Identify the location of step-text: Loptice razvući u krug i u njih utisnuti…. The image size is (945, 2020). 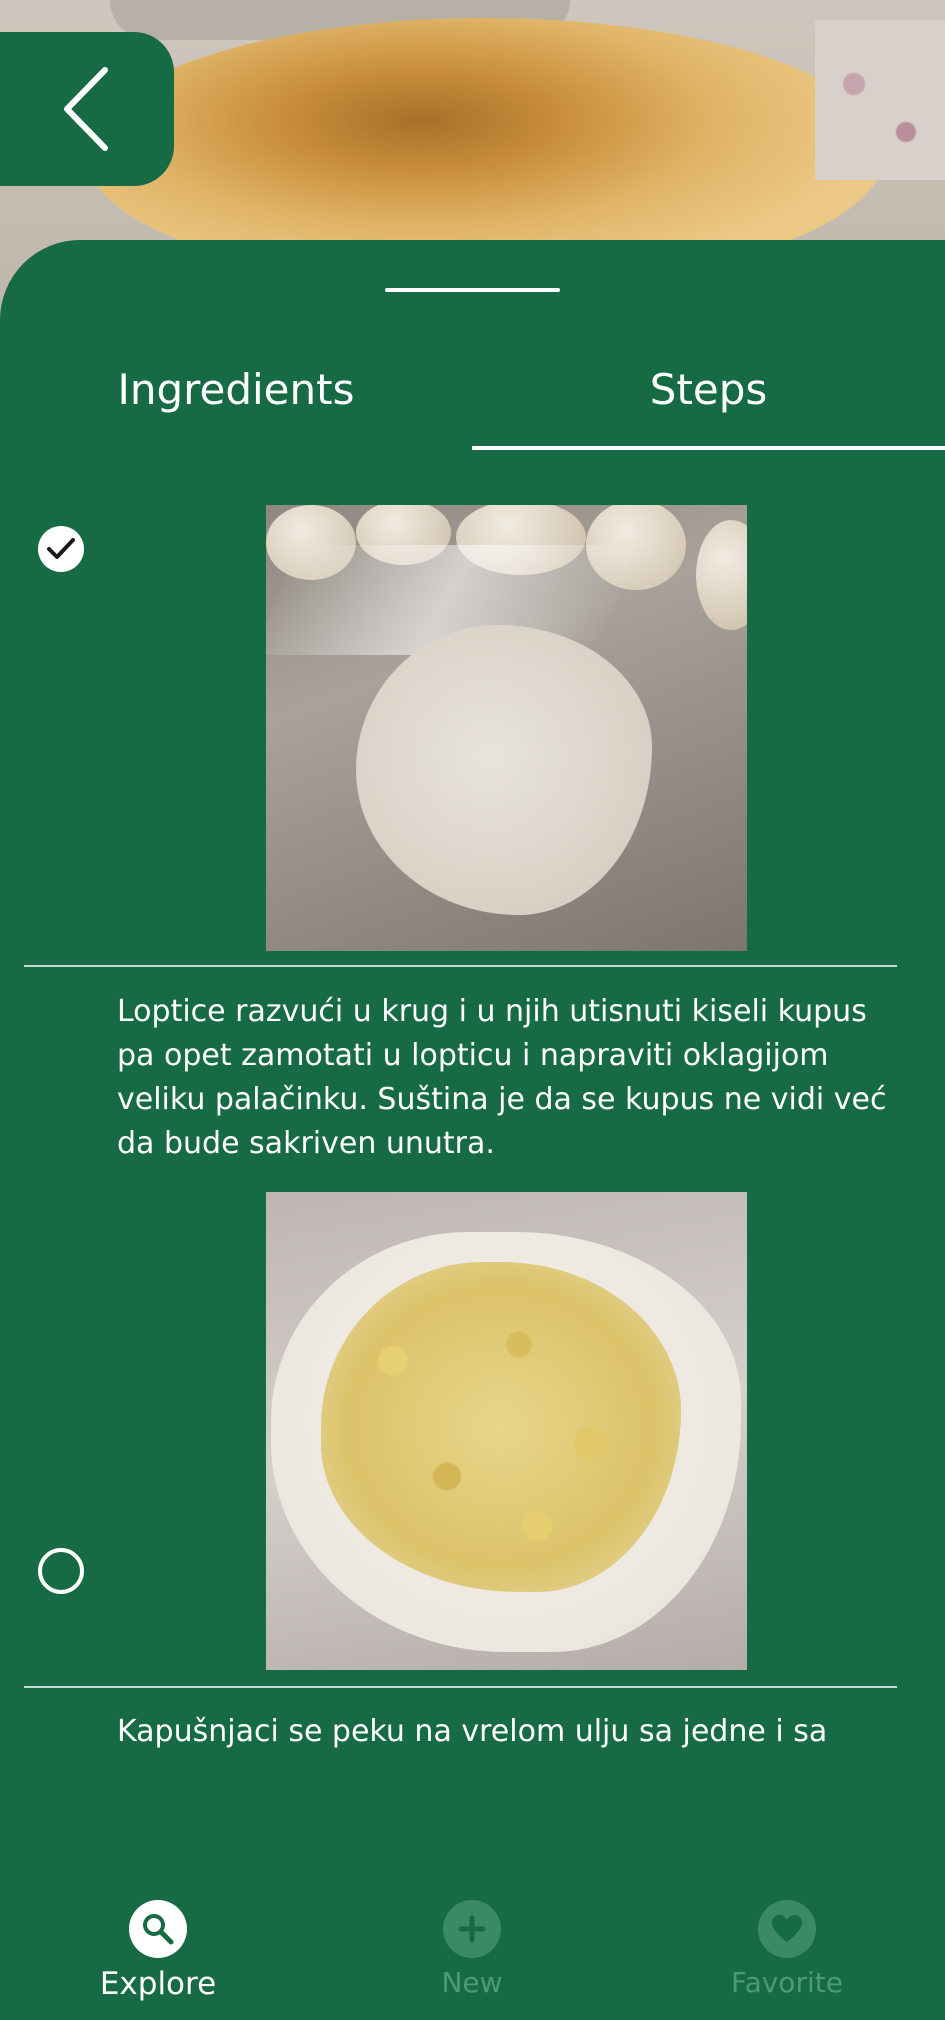
(502, 1077).